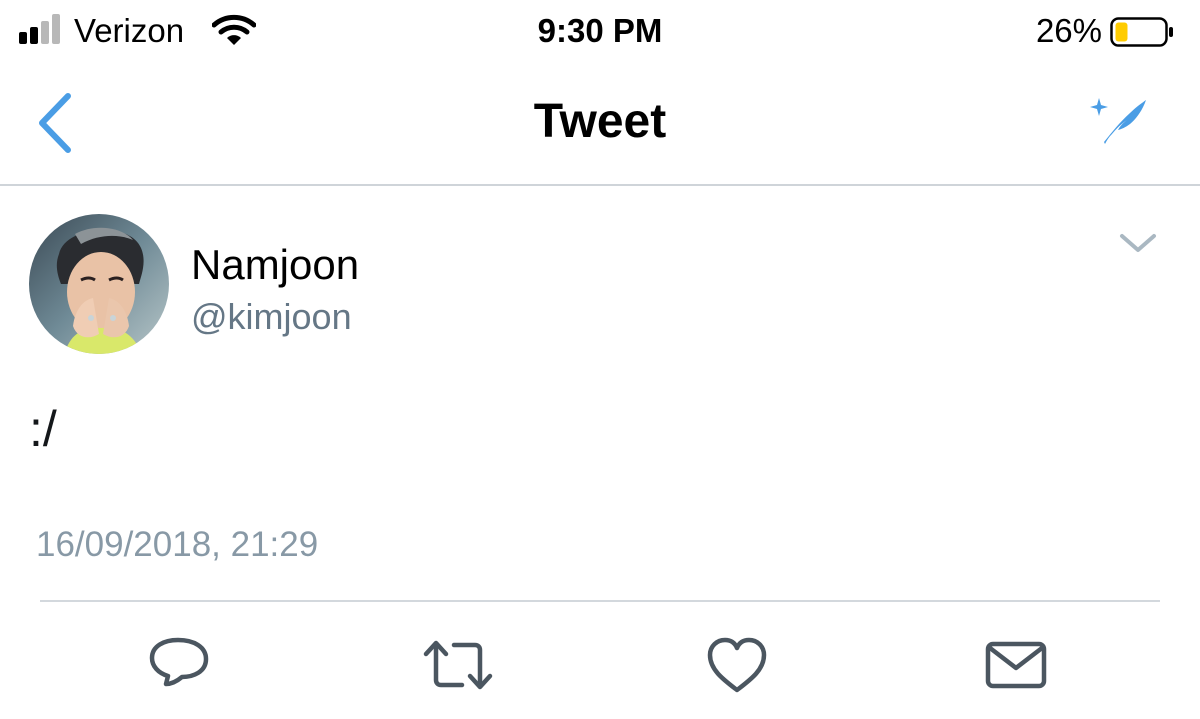  I want to click on retweet-button, so click(457, 665).